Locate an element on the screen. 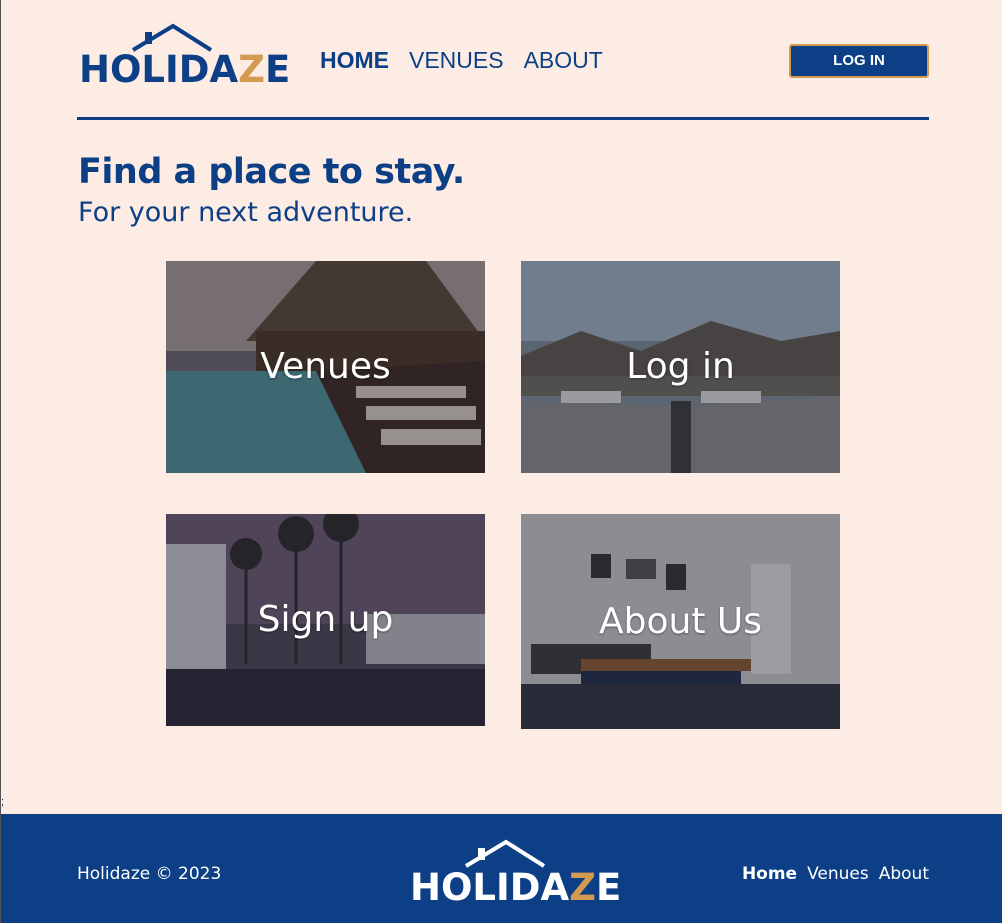 The image size is (1002, 923). footer-logo: HOLIDAZE is located at coordinates (515, 873).